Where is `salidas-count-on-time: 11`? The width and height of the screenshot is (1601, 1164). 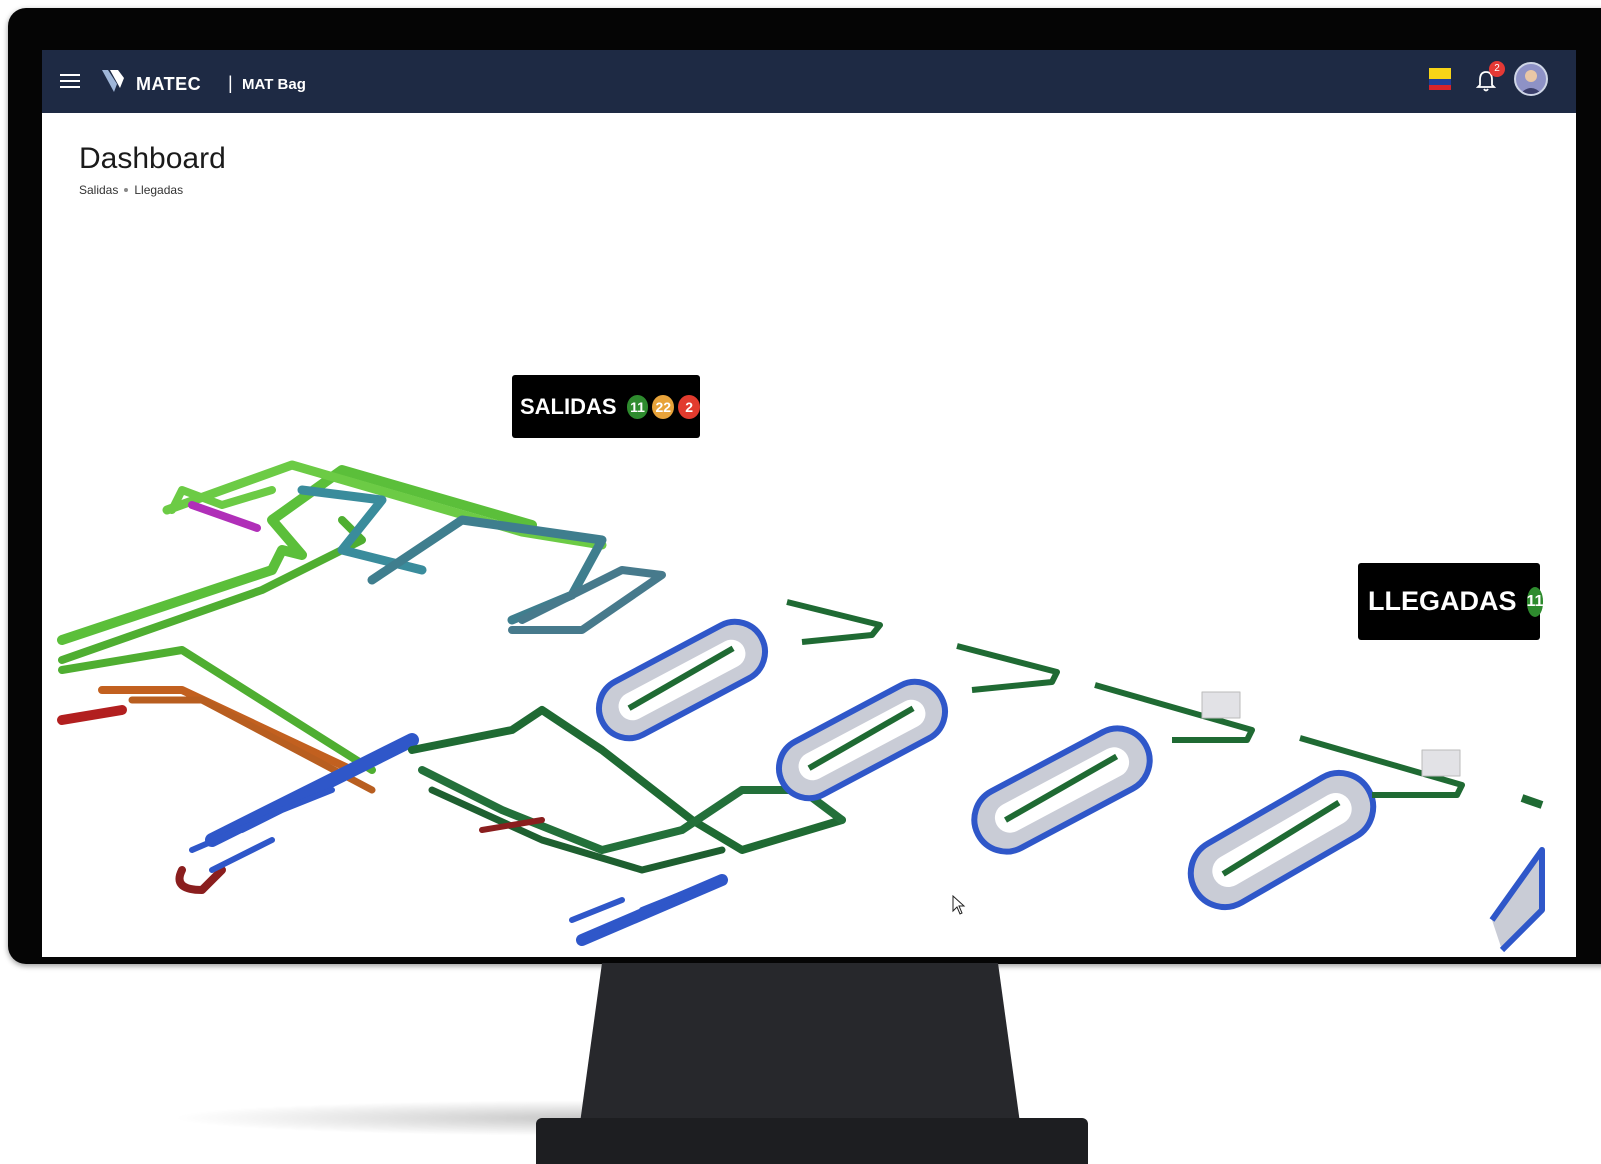 salidas-count-on-time: 11 is located at coordinates (637, 406).